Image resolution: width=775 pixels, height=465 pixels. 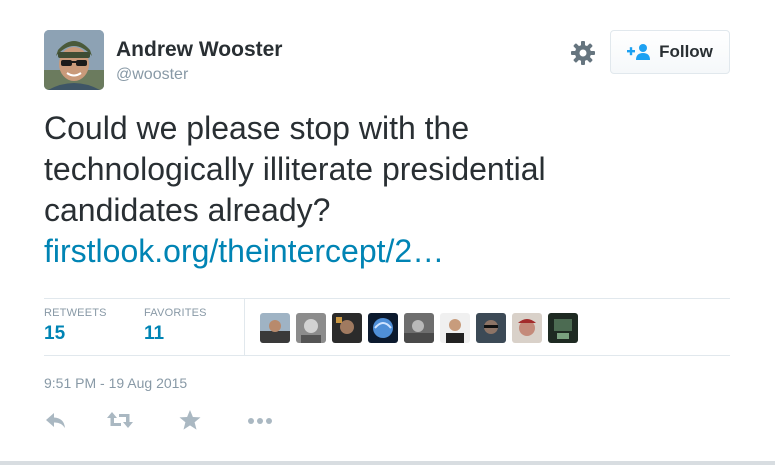 What do you see at coordinates (257, 128) in the screenshot?
I see `tweet-text-line: Could we please stop with the` at bounding box center [257, 128].